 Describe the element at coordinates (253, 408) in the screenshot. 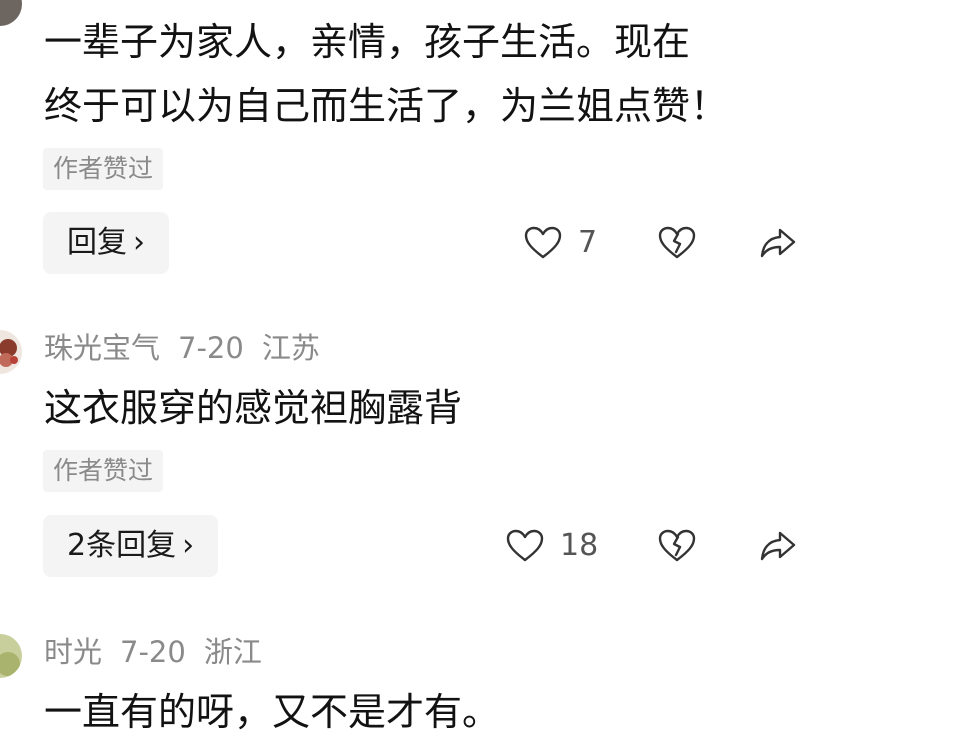

I see `comment-text: 这衣服穿的感觉袒胸露背` at that location.